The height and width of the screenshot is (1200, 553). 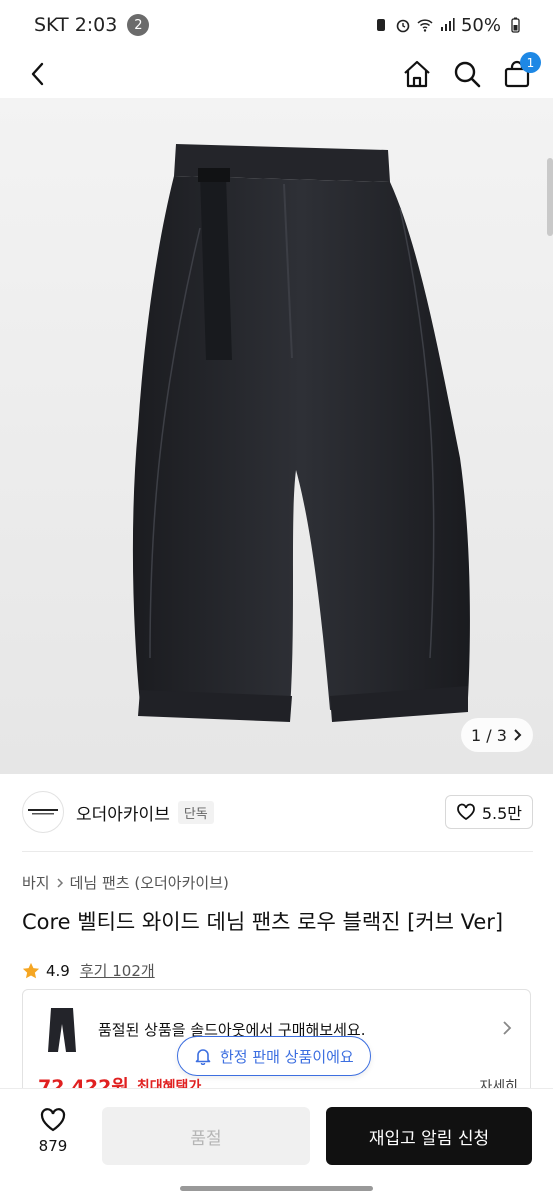 What do you see at coordinates (501, 813) in the screenshot?
I see `brand-like-count: 5.5만` at bounding box center [501, 813].